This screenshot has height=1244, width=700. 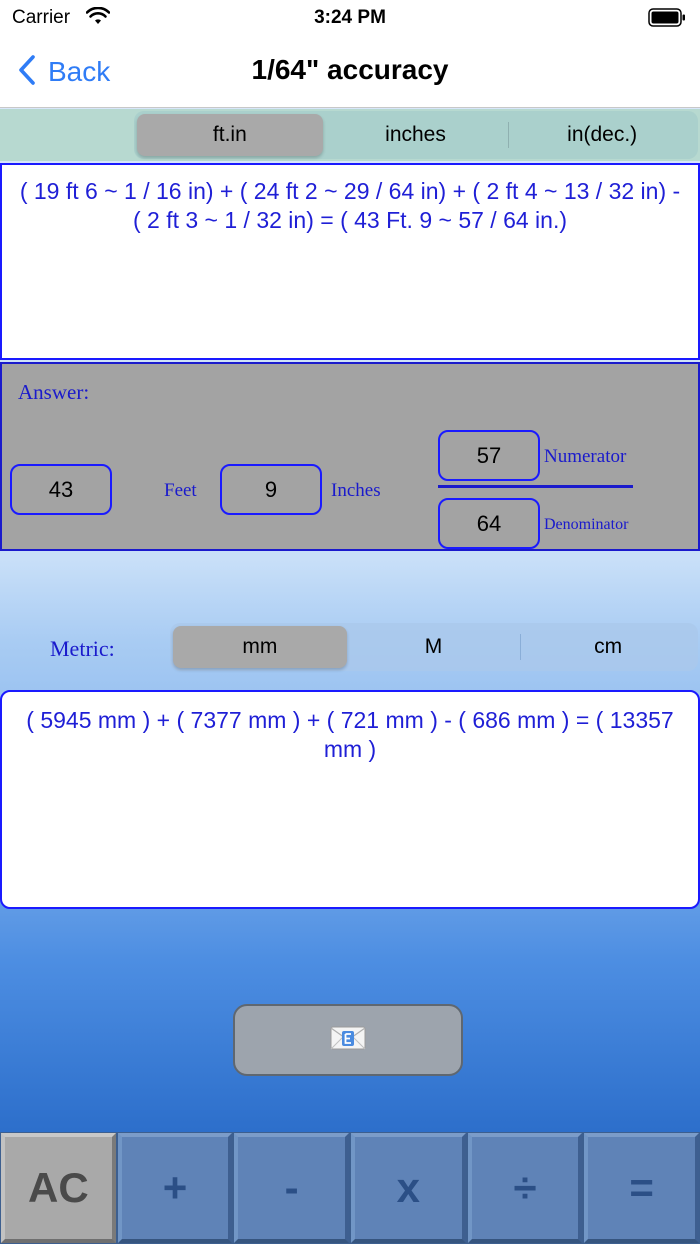 I want to click on email-button, so click(x=348, y=1040).